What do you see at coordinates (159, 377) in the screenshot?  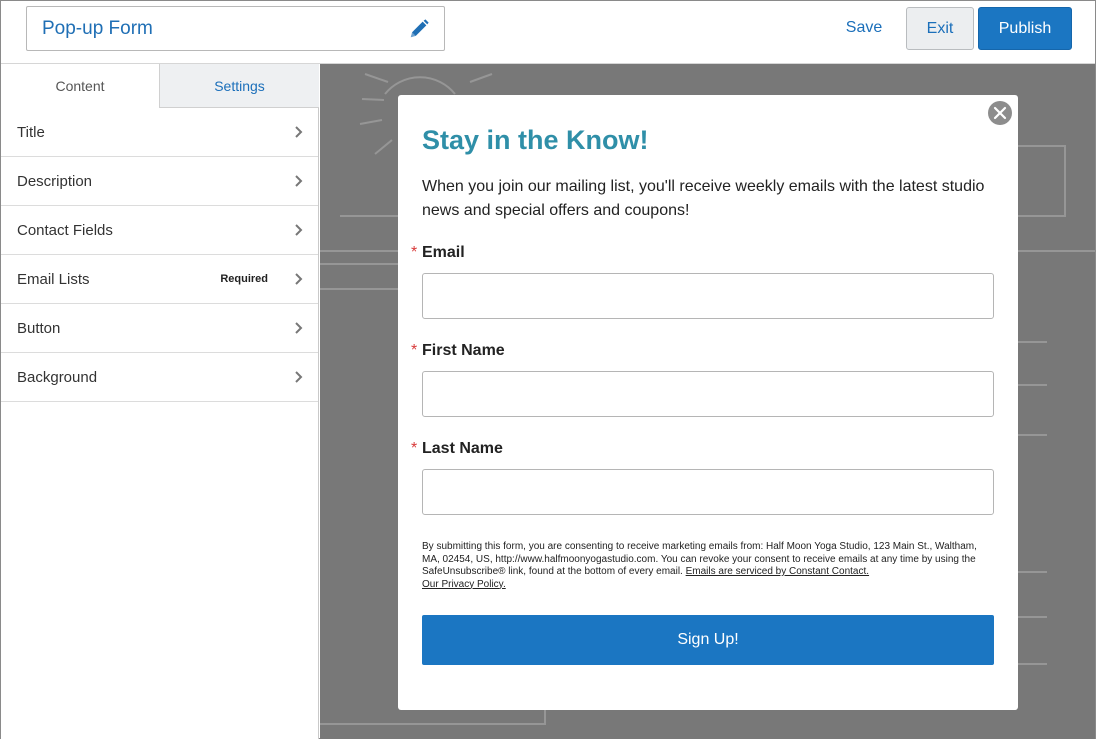 I see `sidebar-item-background: Background` at bounding box center [159, 377].